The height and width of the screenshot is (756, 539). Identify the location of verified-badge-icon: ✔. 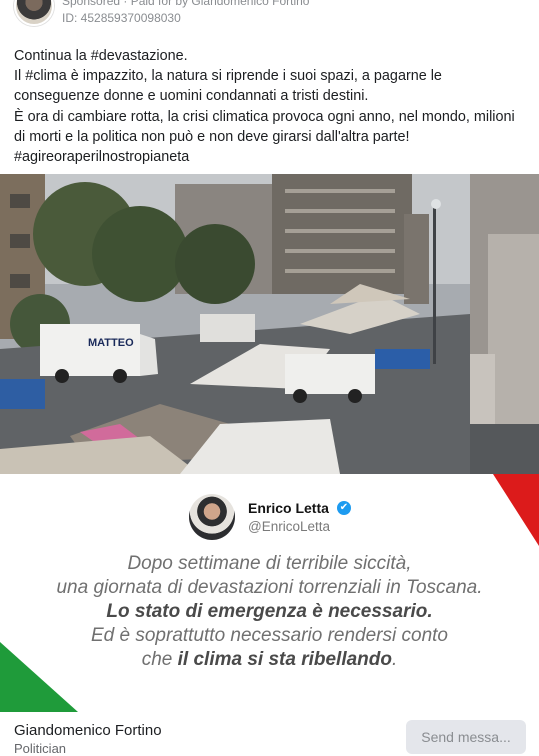
(344, 508).